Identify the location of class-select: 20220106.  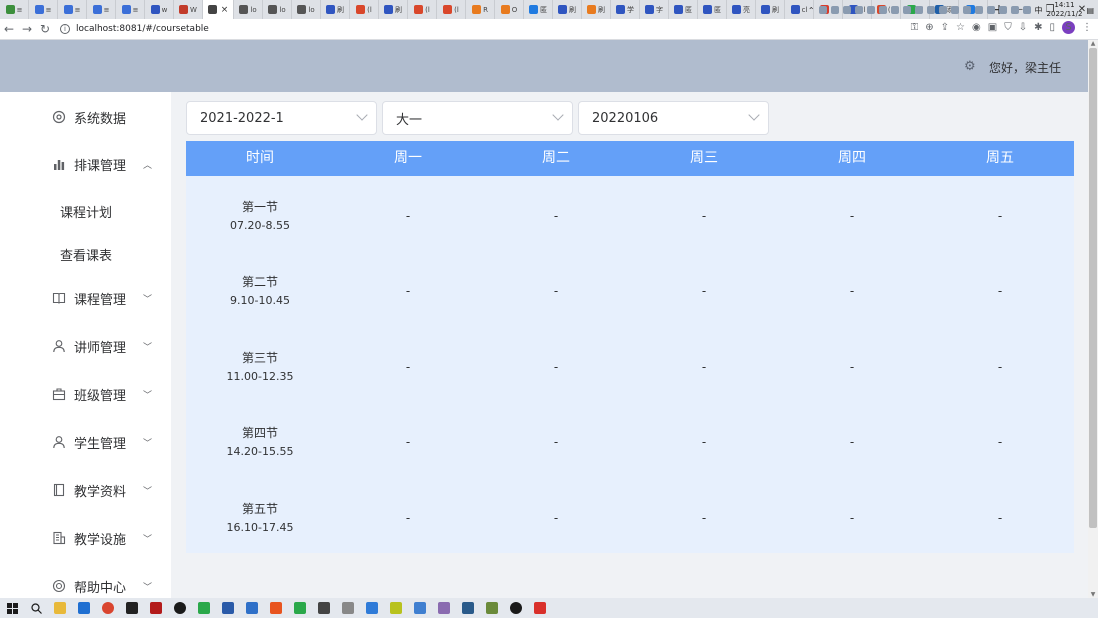
(673, 118).